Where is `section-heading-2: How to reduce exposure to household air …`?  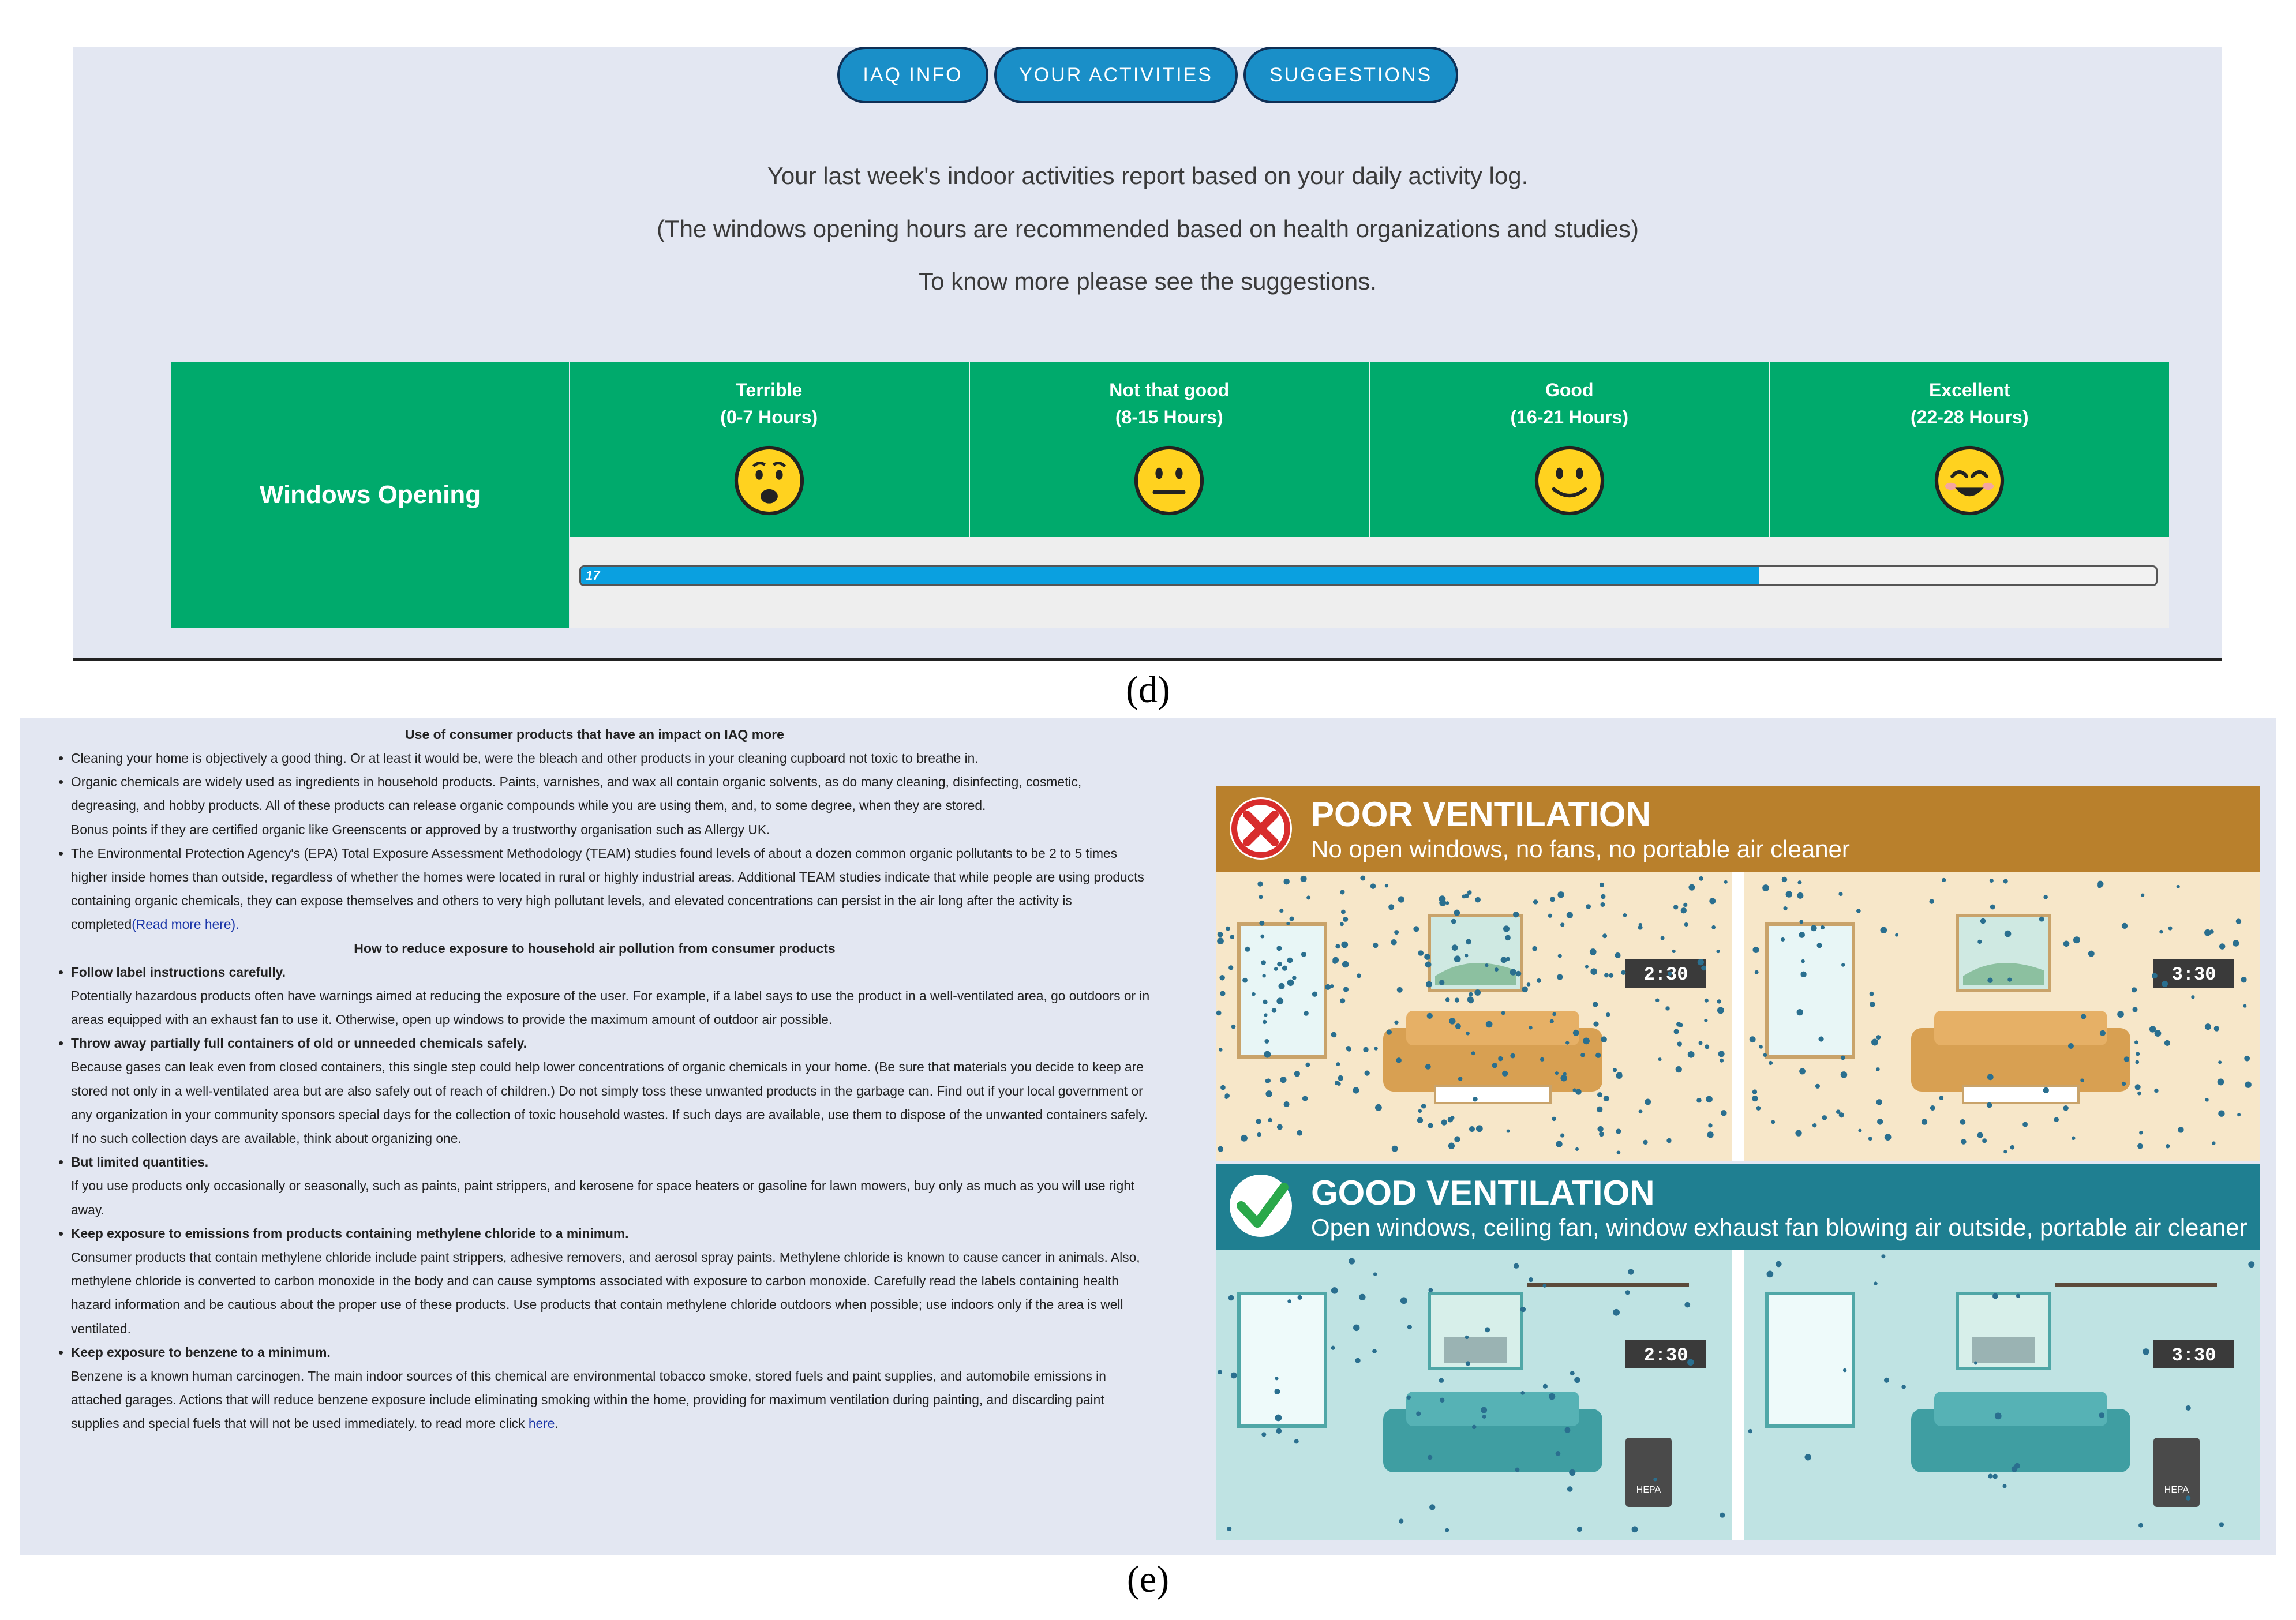 section-heading-2: How to reduce exposure to household air … is located at coordinates (595, 948).